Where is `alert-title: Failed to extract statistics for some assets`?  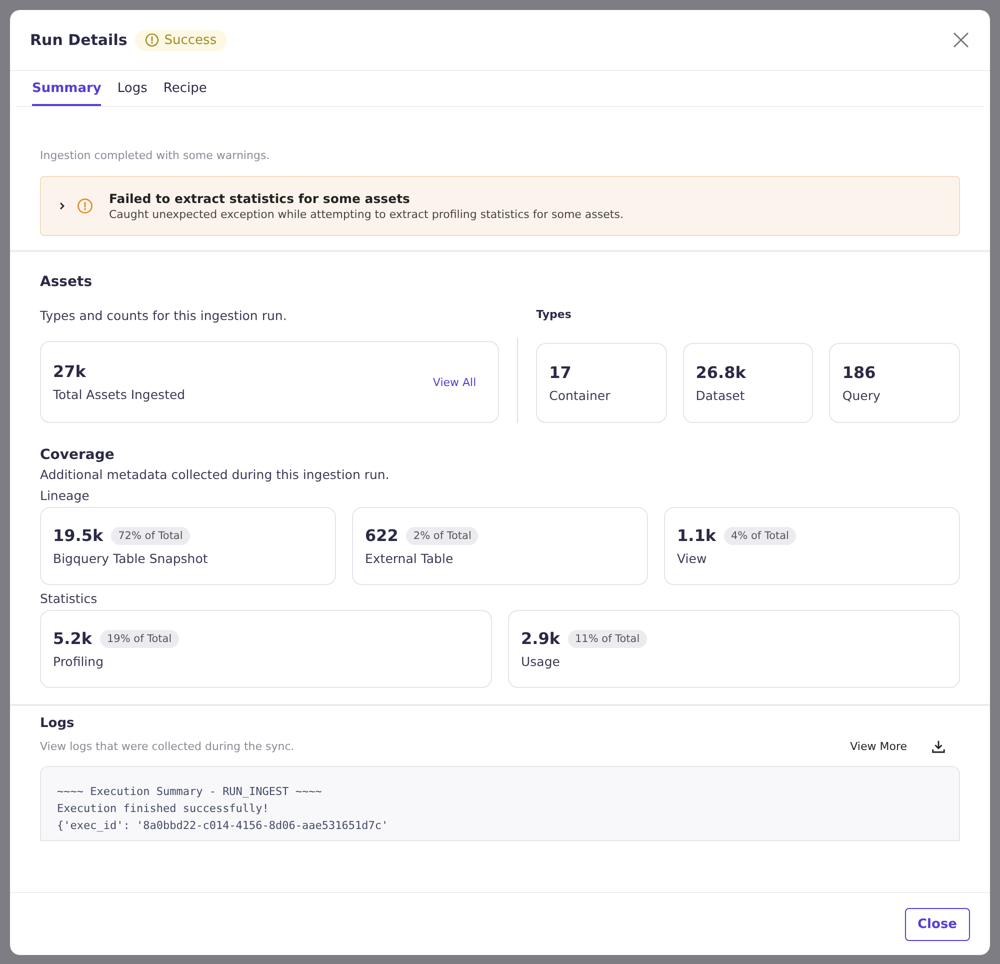 alert-title: Failed to extract statistics for some assets is located at coordinates (260, 198).